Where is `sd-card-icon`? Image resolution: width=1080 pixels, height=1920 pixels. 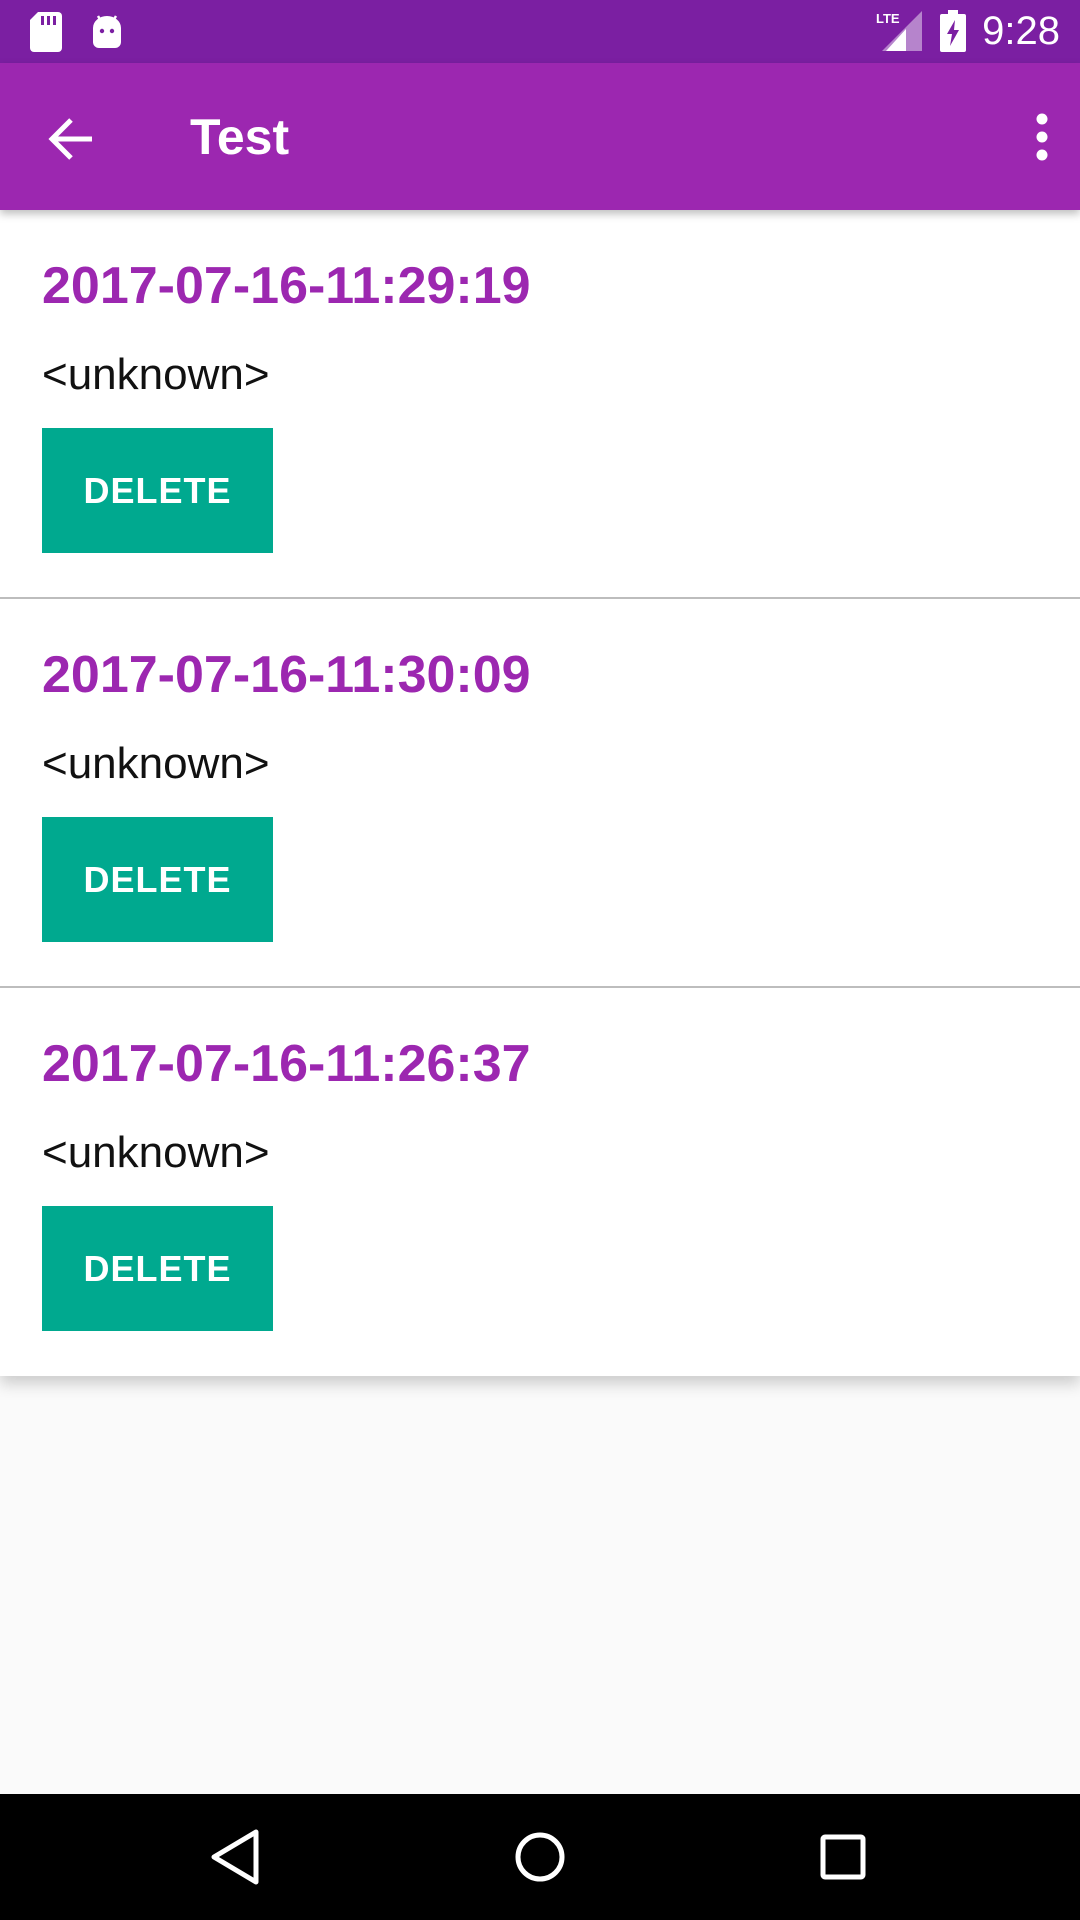
sd-card-icon is located at coordinates (46, 32).